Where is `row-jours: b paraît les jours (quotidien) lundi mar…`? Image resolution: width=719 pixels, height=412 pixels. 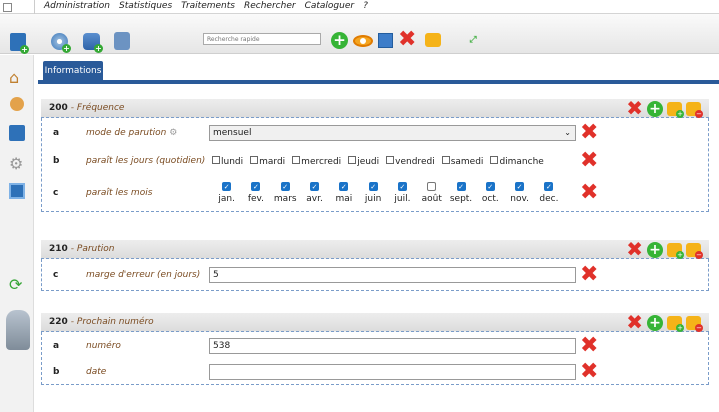 row-jours: b paraît les jours (quotidien) lundi mar… is located at coordinates (375, 161).